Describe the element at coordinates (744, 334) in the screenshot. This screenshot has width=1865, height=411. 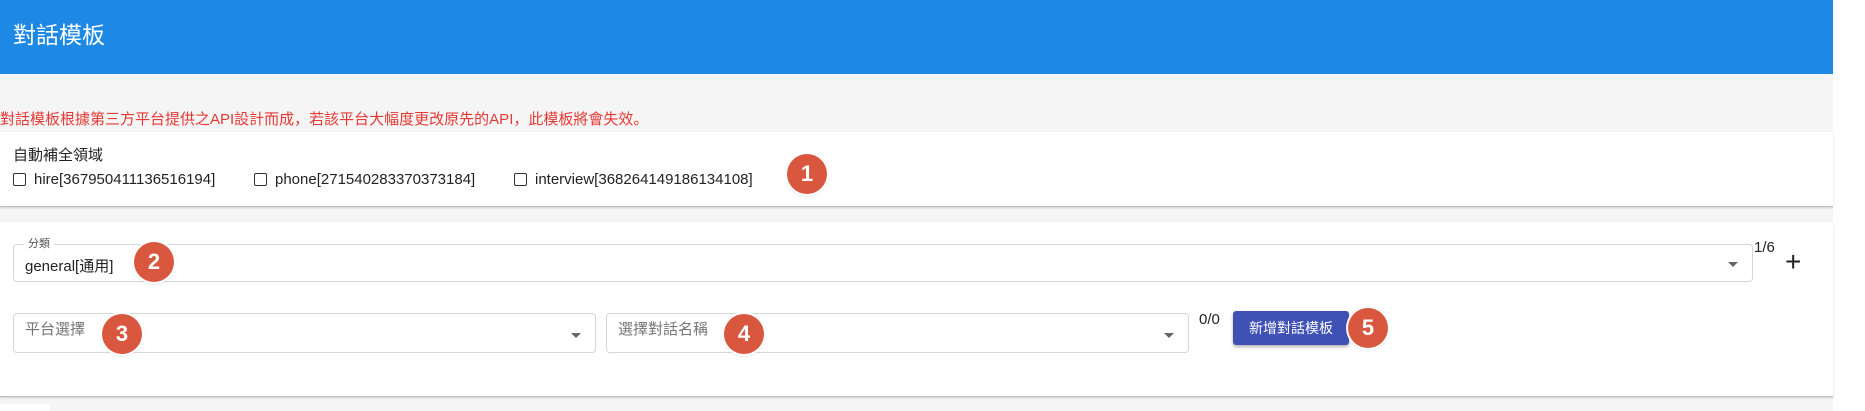
I see `annotation-badge-4: 4` at that location.